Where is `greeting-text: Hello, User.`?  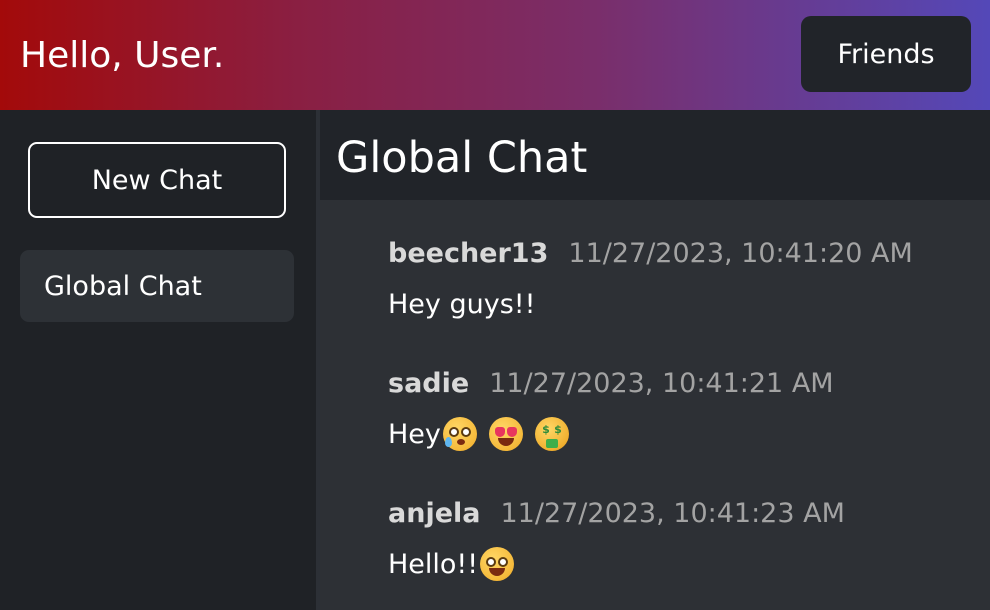
greeting-text: Hello, User. is located at coordinates (122, 55).